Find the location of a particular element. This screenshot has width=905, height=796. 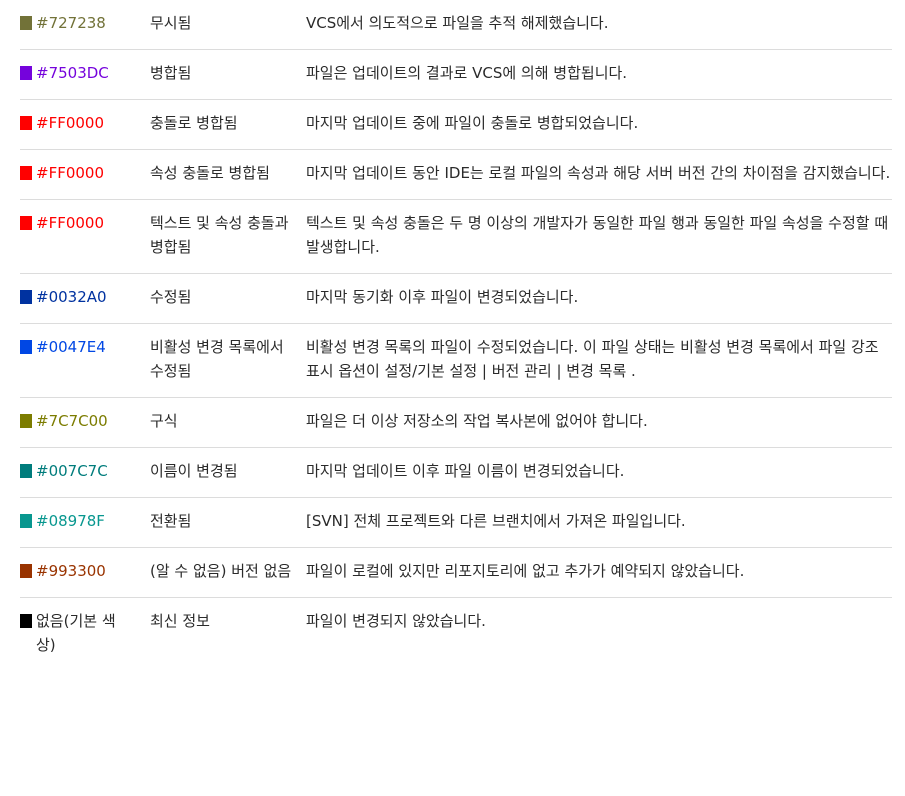

table-row: #7503DC 병합됨 파일은 업데이트의 결과로 VCS에 의해 병합됩니다. is located at coordinates (456, 75).